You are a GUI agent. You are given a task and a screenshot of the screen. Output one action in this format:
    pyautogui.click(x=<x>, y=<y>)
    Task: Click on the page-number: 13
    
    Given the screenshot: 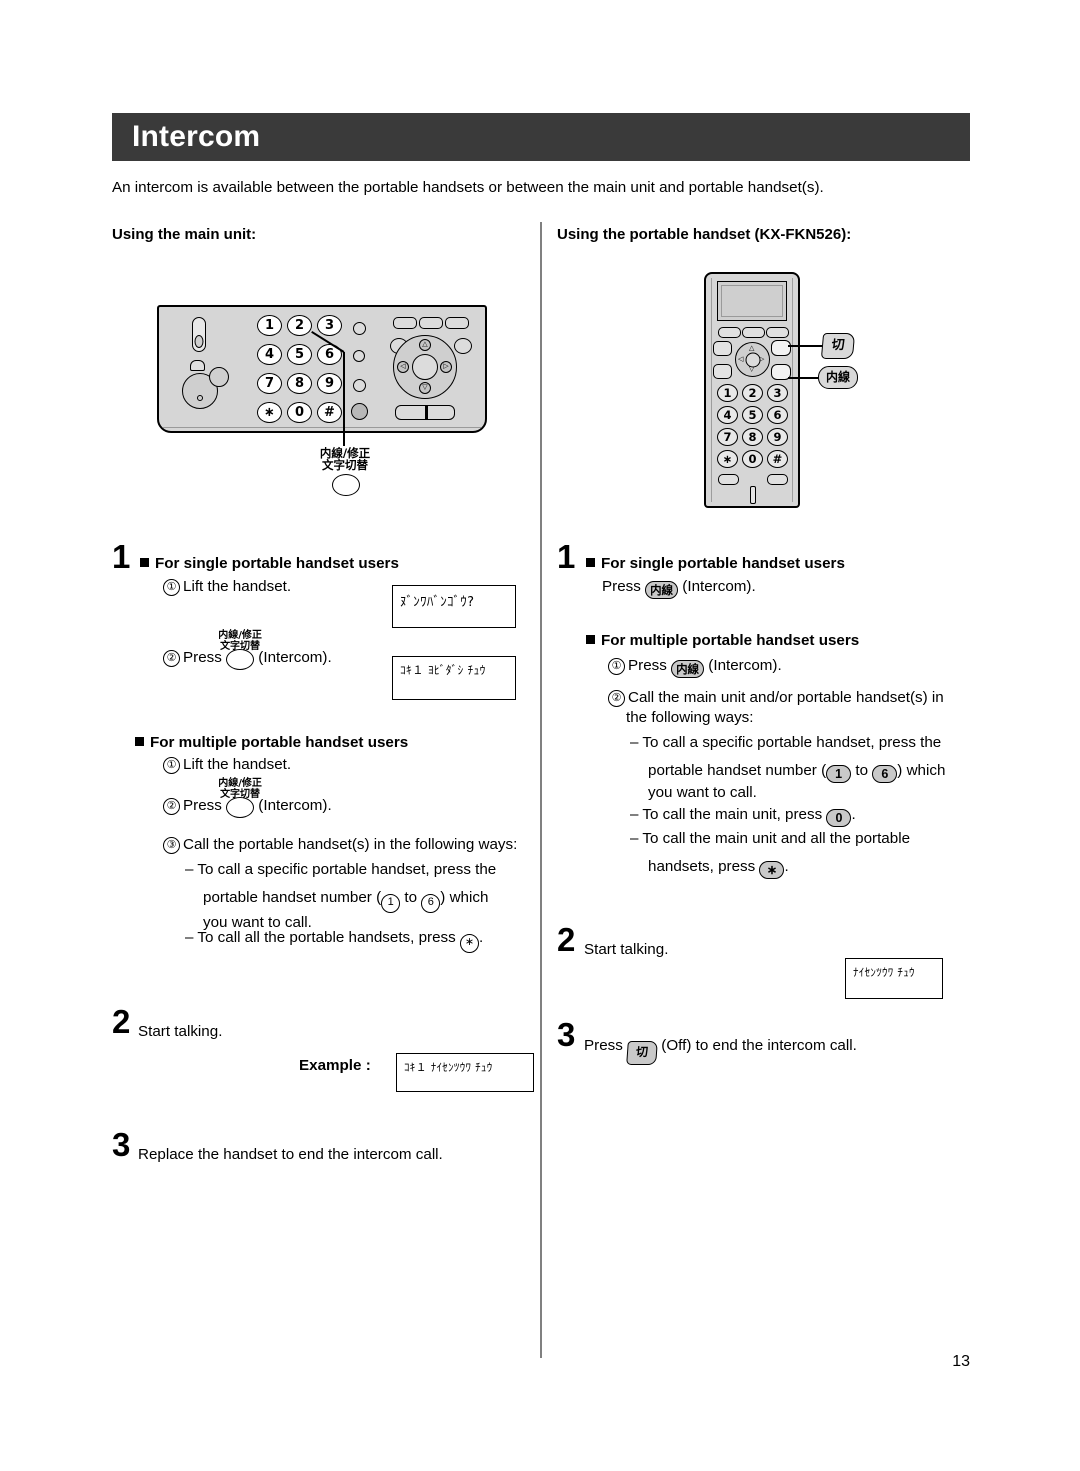 What is the action you would take?
    pyautogui.click(x=961, y=1361)
    